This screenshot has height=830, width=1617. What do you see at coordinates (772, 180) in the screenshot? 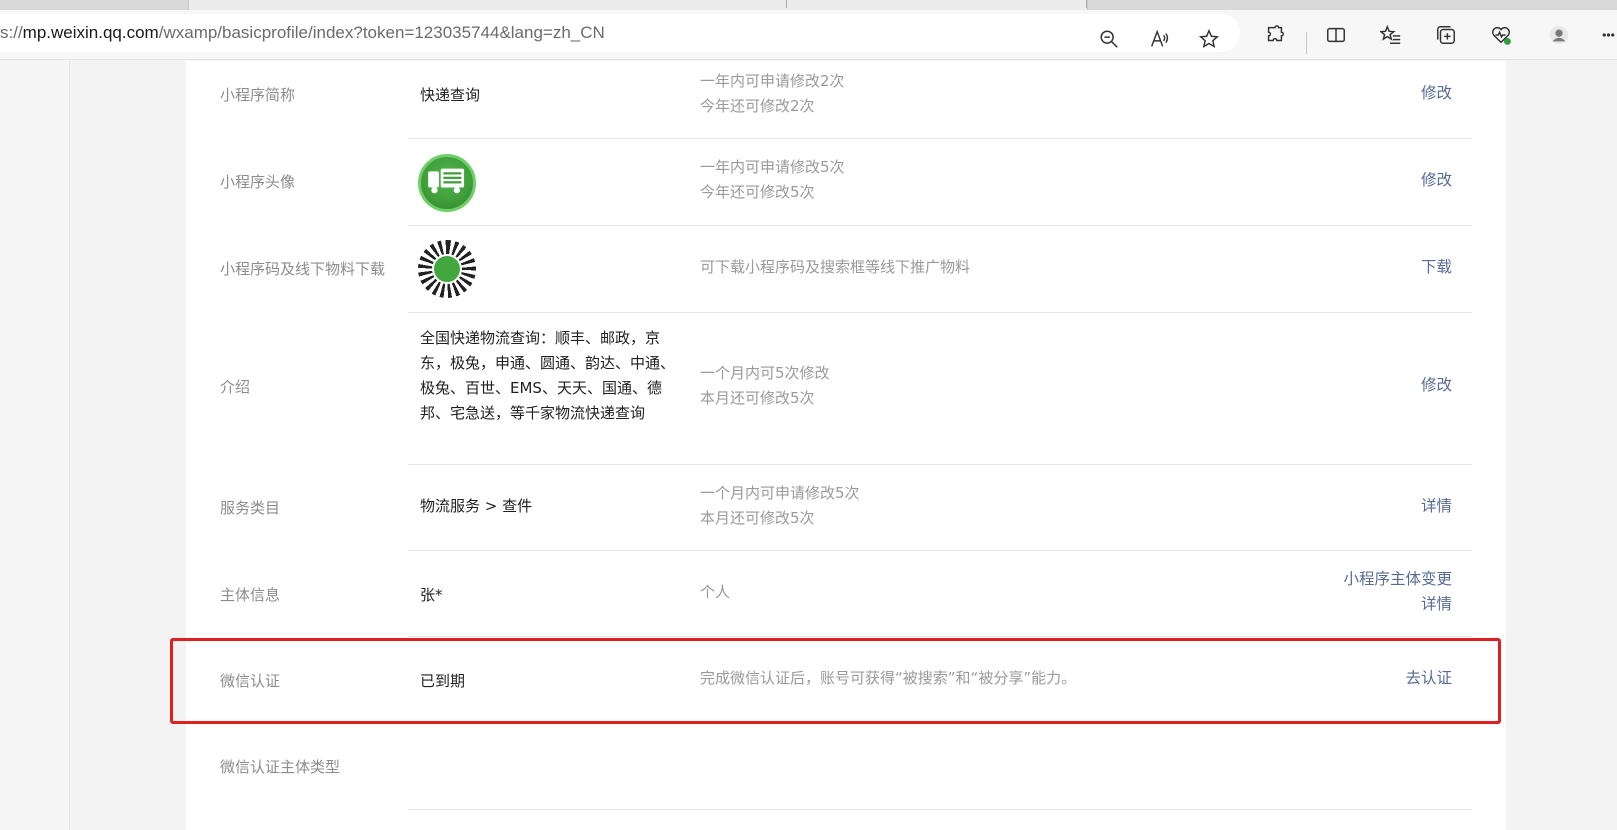
I see `row-tip: 一年内可申请修改5次 今年还可修改5次` at bounding box center [772, 180].